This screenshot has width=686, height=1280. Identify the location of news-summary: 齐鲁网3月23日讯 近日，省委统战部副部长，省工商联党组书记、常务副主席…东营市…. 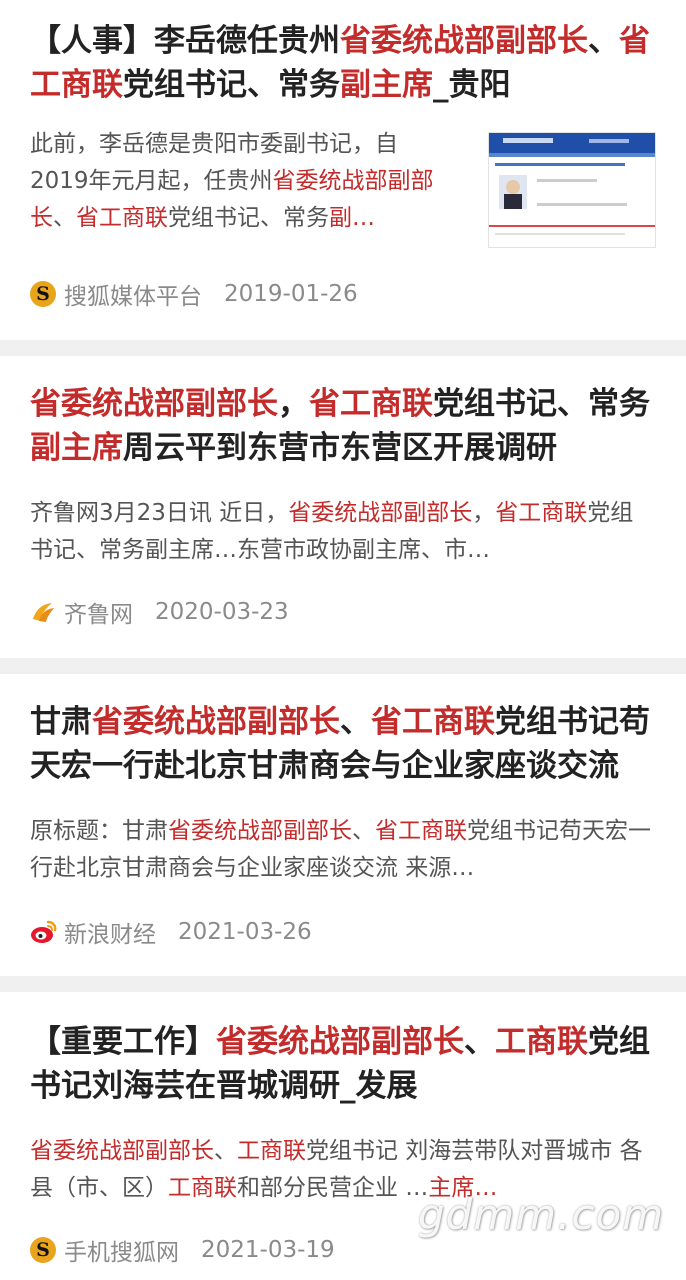
(343, 532).